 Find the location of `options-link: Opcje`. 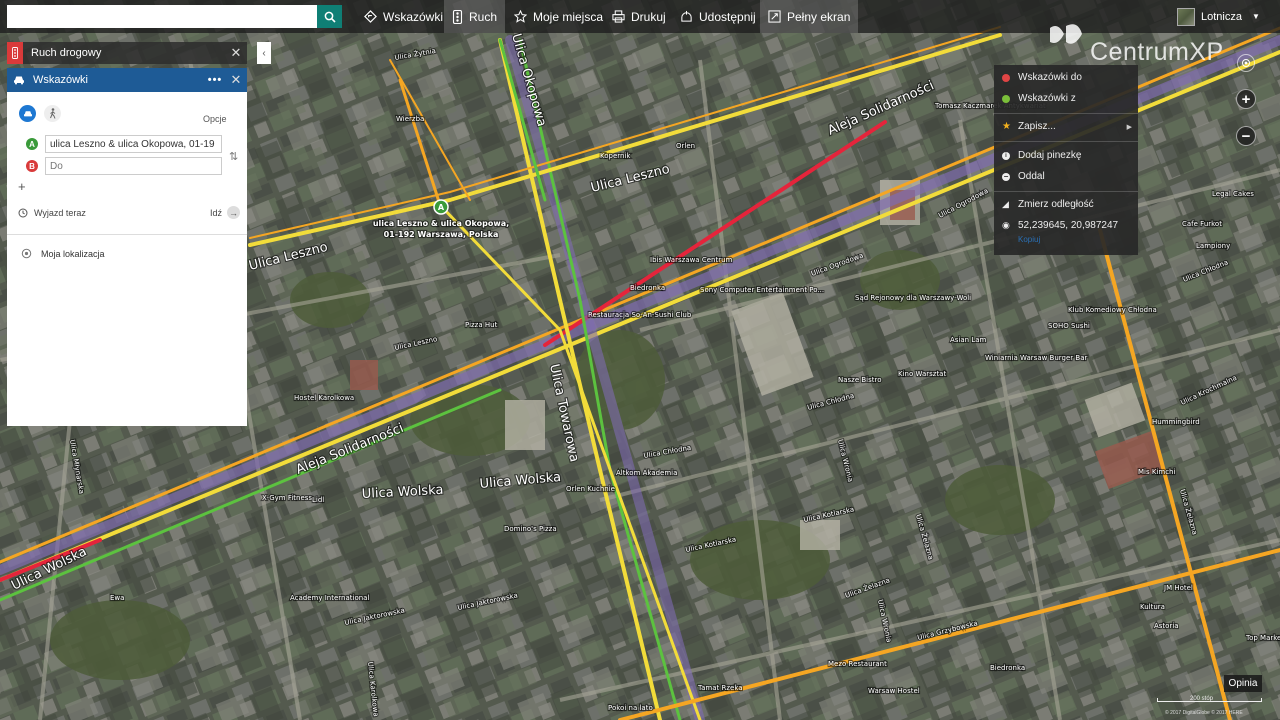

options-link: Opcje is located at coordinates (215, 119).